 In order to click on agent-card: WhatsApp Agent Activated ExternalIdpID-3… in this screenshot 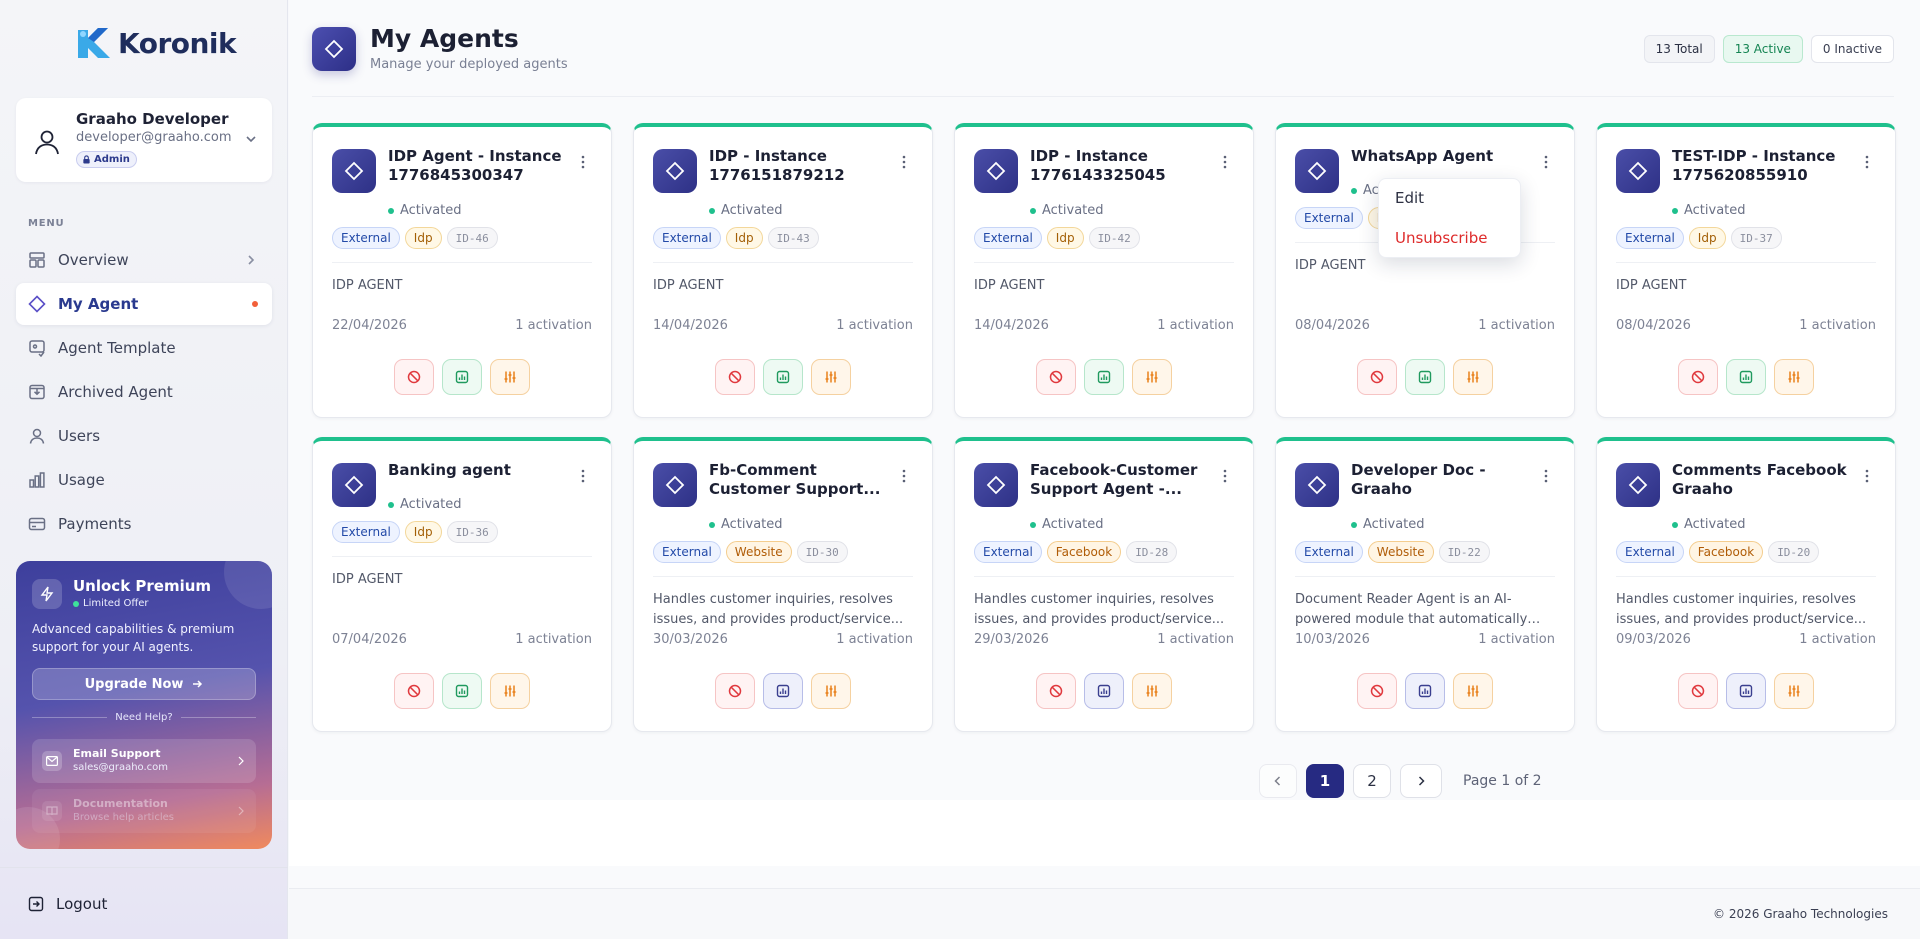, I will do `click(1425, 270)`.